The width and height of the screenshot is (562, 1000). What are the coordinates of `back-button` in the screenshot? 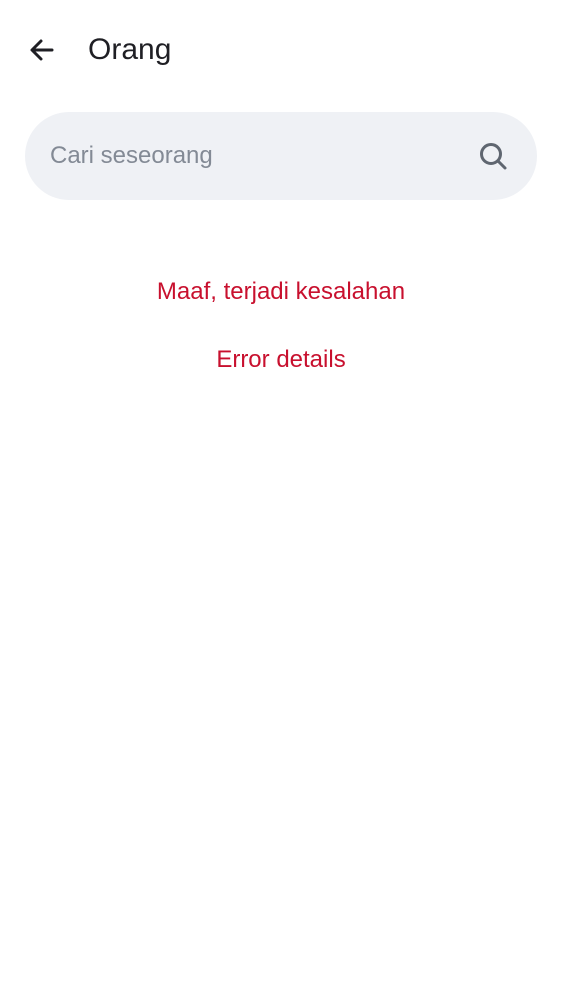 It's located at (42, 50).